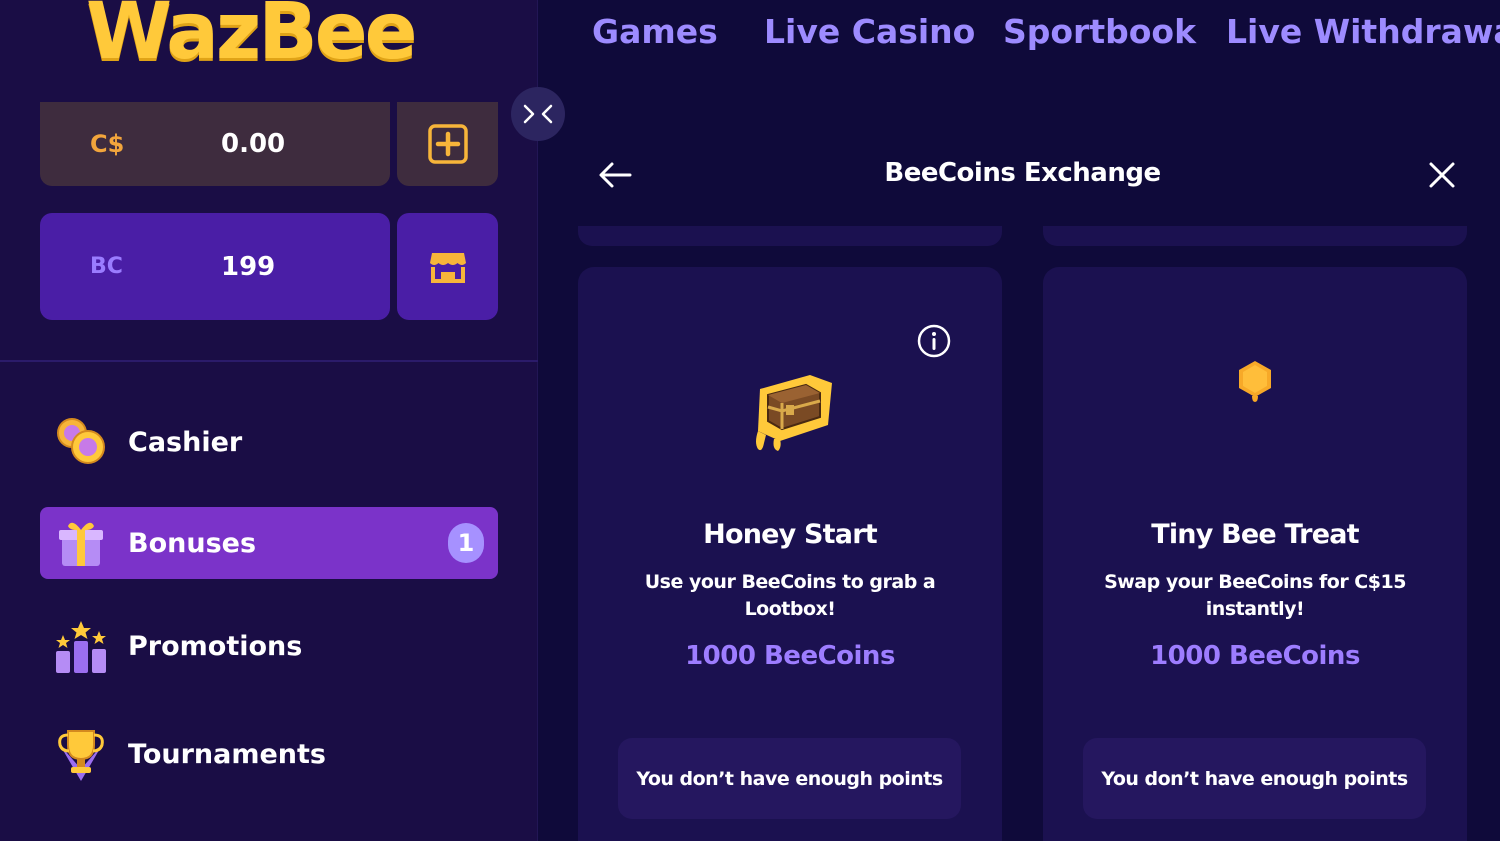 The height and width of the screenshot is (841, 1500). I want to click on shop-icon, so click(447, 267).